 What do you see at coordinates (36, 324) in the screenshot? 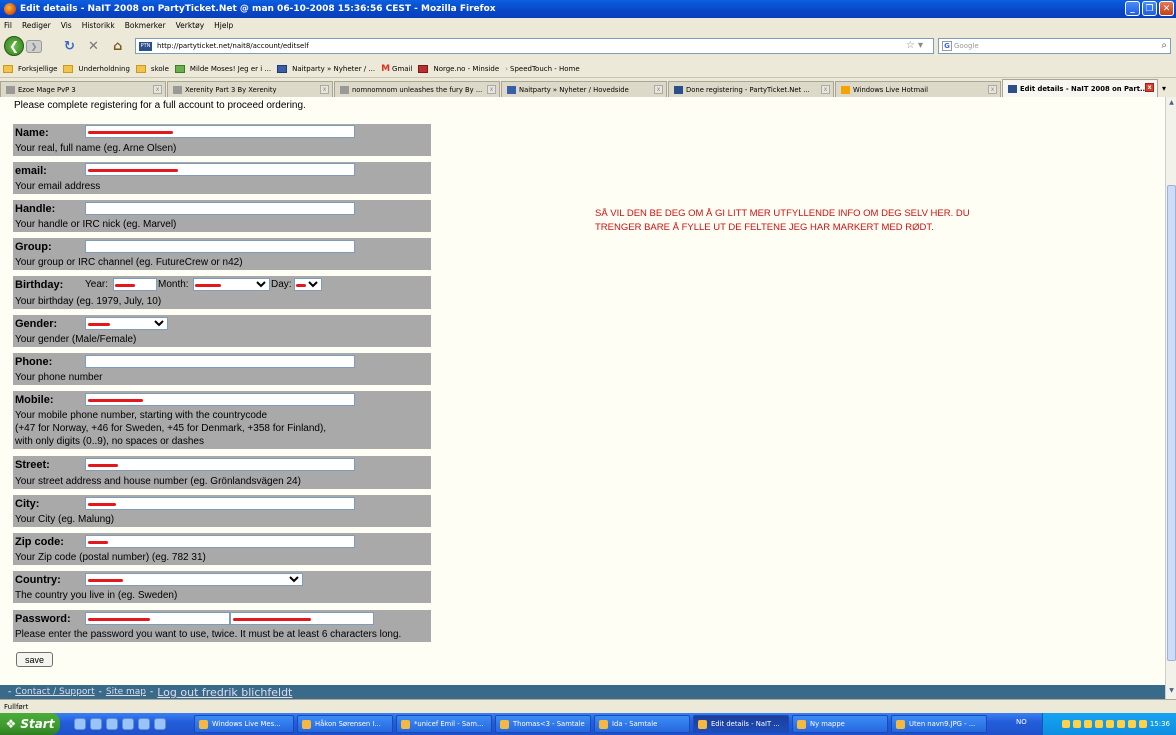
I see `field-label: Gender:` at bounding box center [36, 324].